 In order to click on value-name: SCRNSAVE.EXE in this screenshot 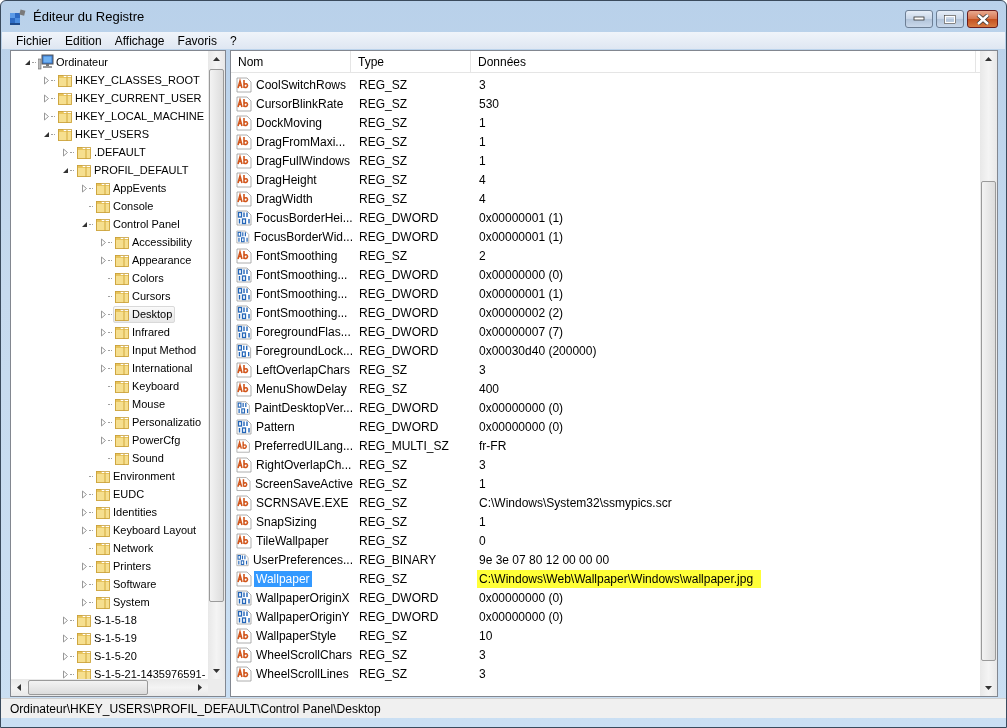, I will do `click(302, 502)`.